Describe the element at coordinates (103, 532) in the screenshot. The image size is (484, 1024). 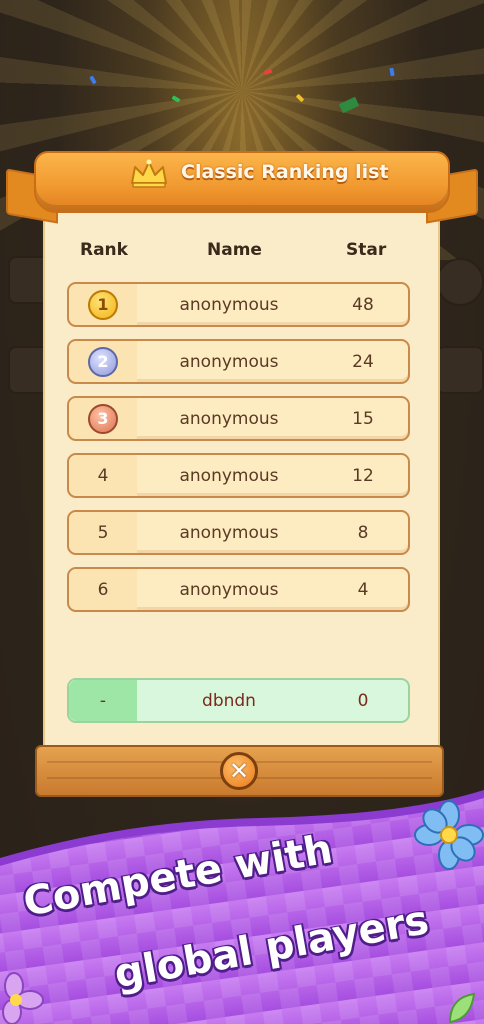
I see `rank-number: 5` at that location.